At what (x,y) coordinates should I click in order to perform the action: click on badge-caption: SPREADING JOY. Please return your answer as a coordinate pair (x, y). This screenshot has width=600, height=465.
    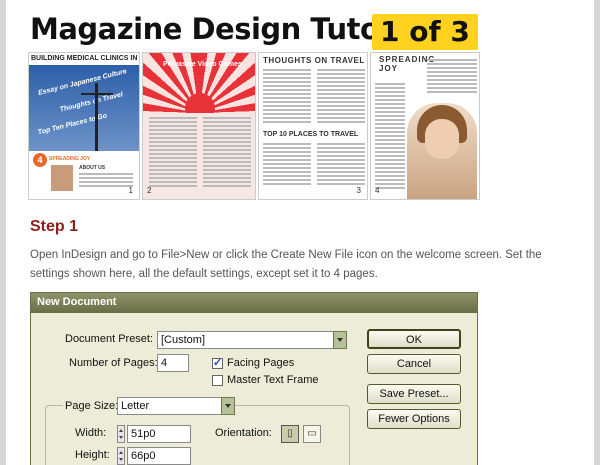
    Looking at the image, I should click on (70, 159).